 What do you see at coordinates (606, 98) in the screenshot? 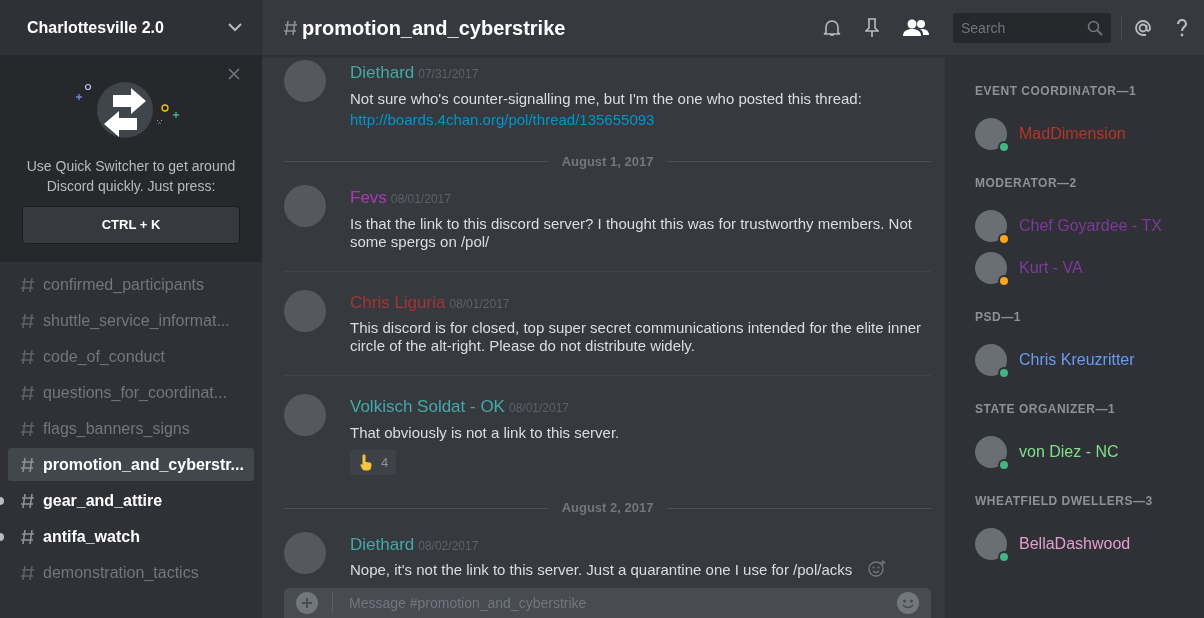
I see `message-text: Not sure who's counter-signalling me, but I'm the one who posted this thread:` at bounding box center [606, 98].